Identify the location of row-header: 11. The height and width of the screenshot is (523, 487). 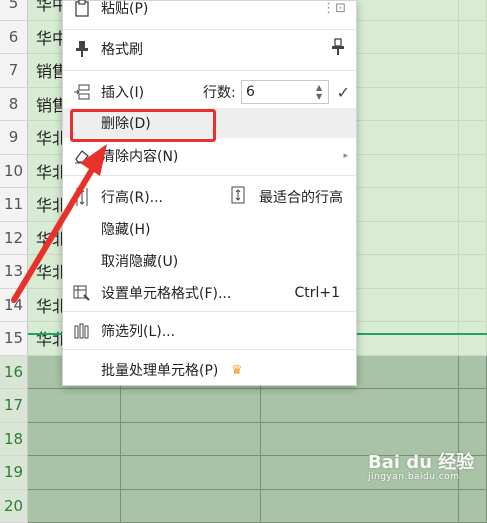
(14, 205).